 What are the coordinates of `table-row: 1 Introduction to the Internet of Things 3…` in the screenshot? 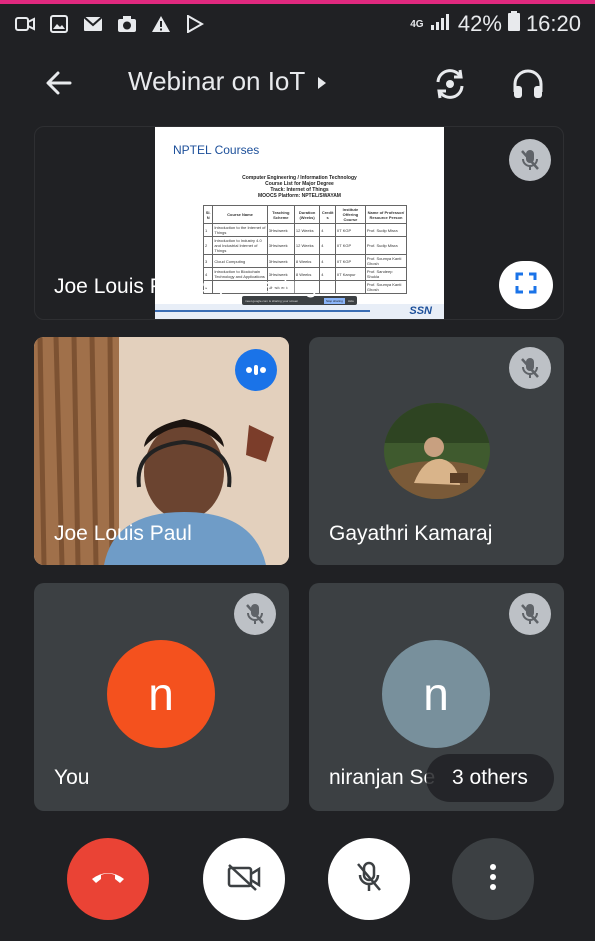 It's located at (305, 230).